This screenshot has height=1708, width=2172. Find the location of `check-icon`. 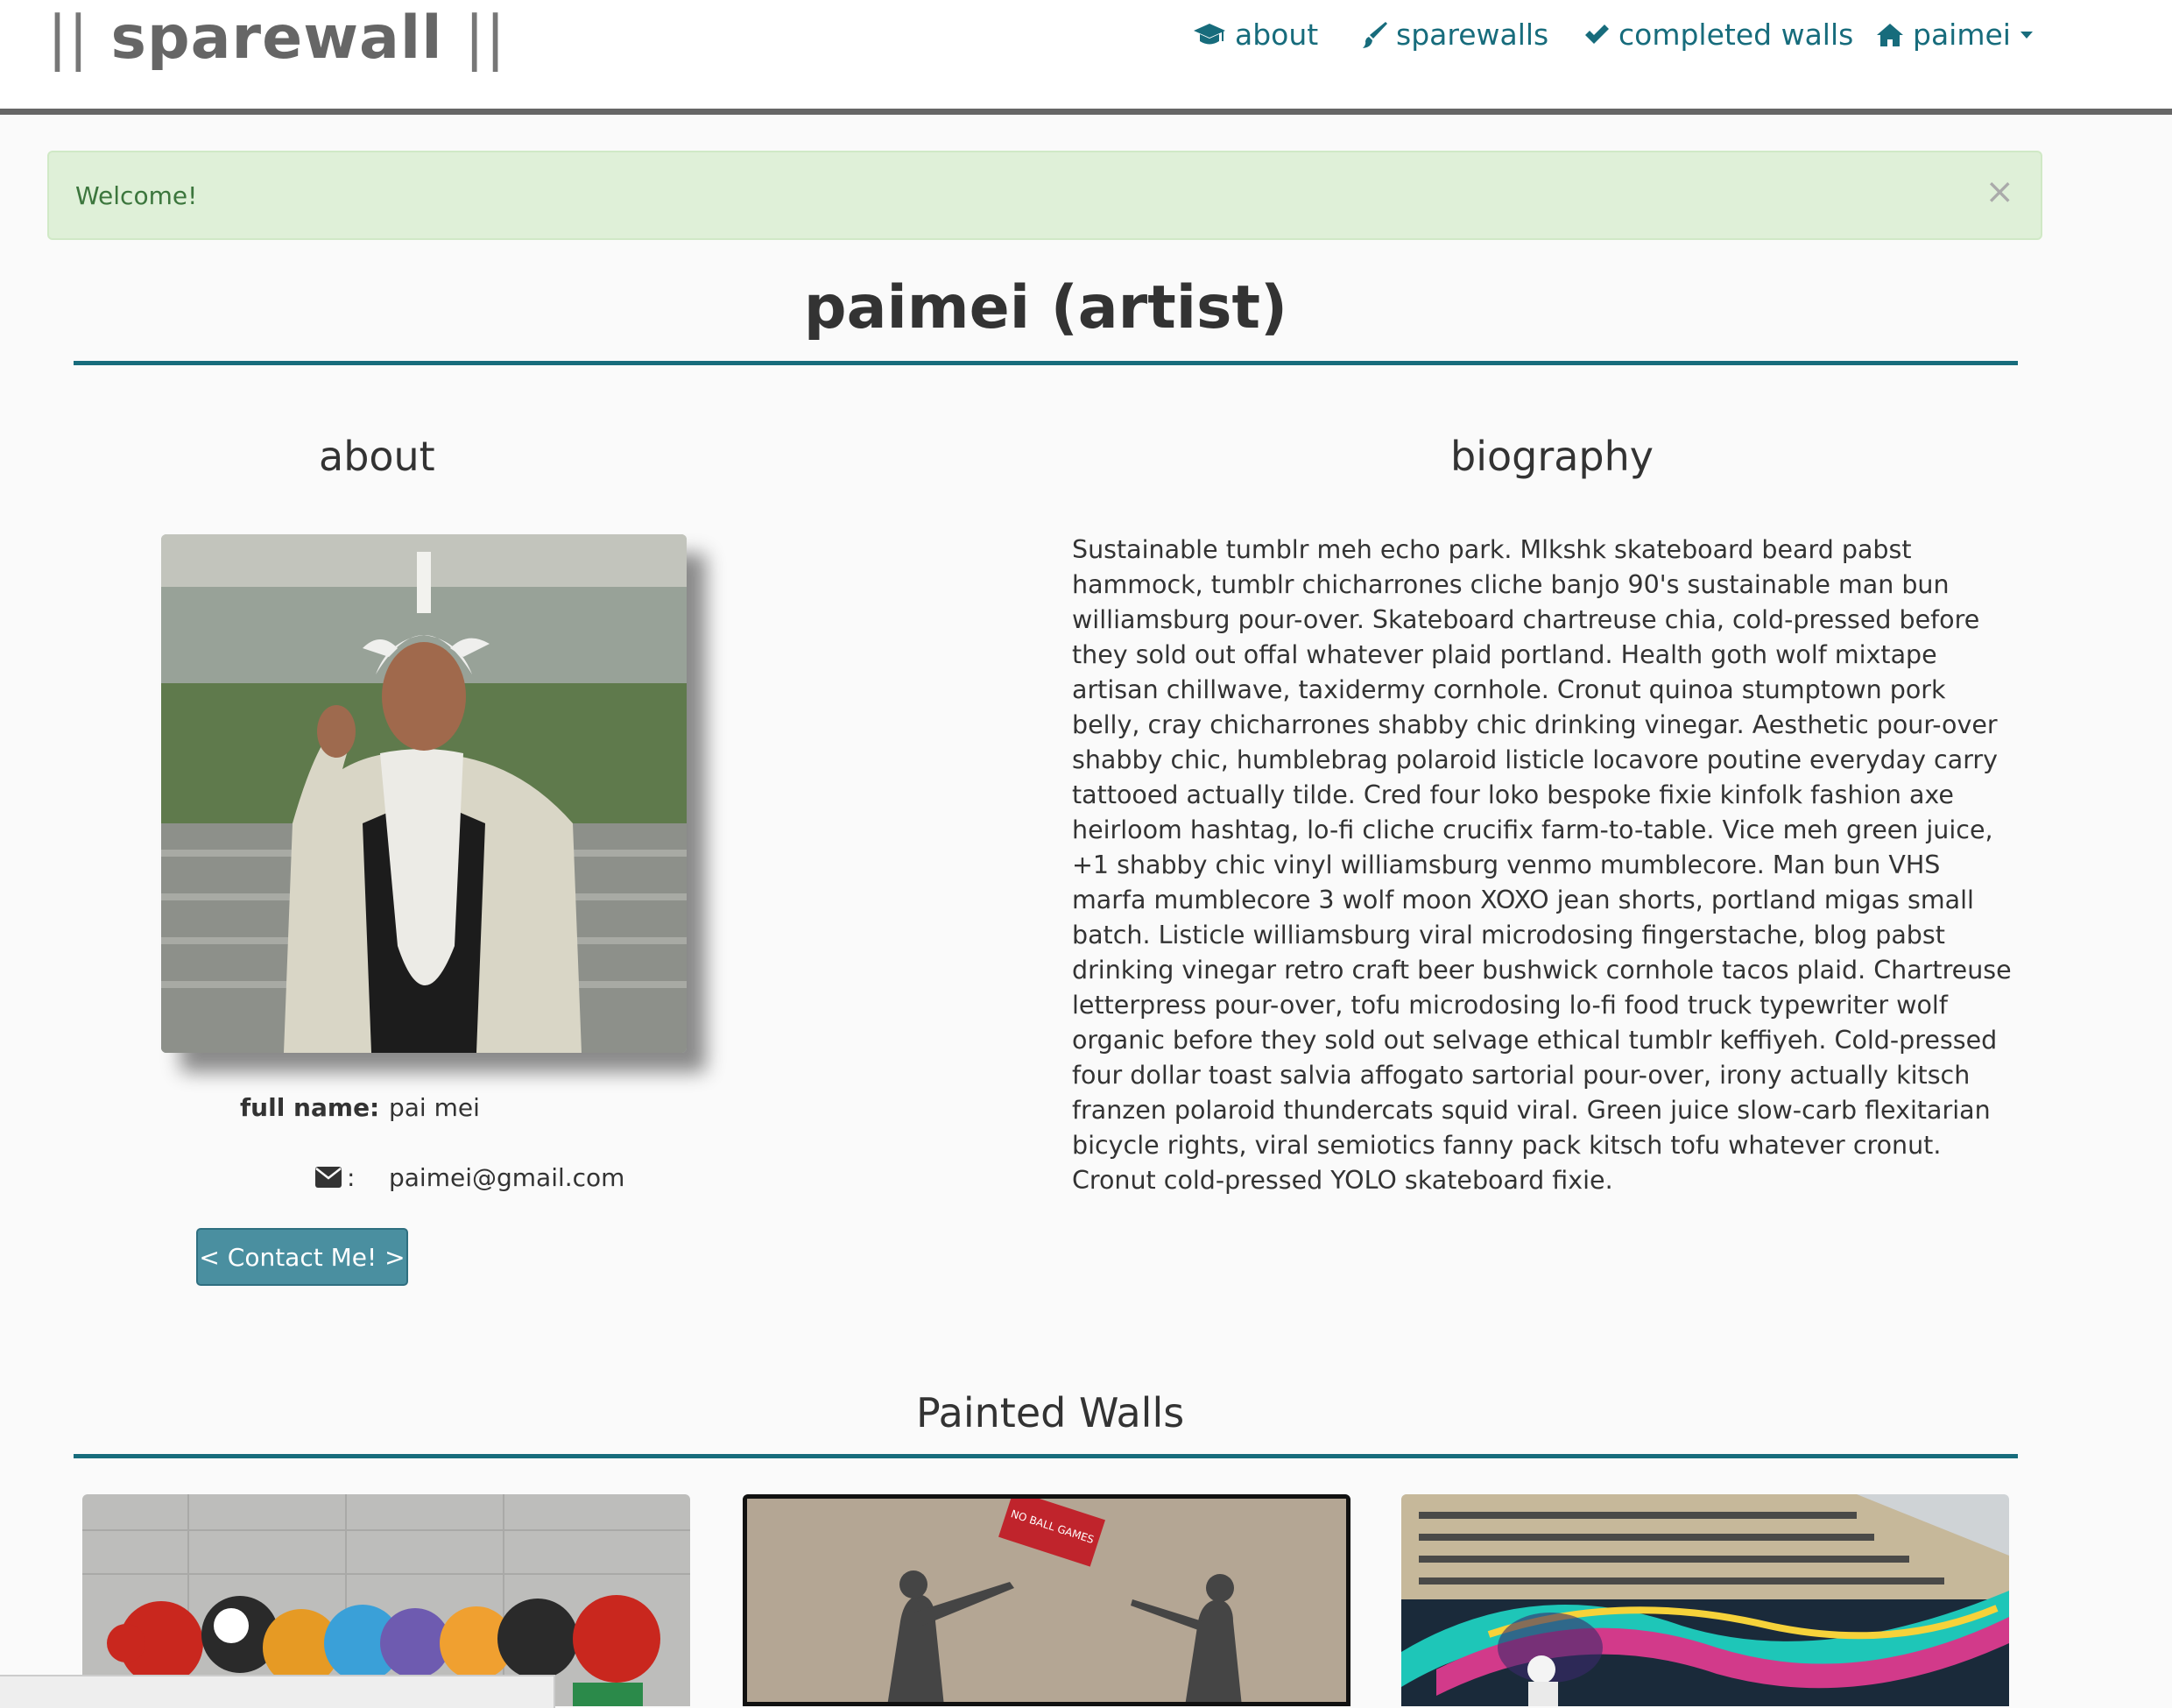

check-icon is located at coordinates (1597, 34).